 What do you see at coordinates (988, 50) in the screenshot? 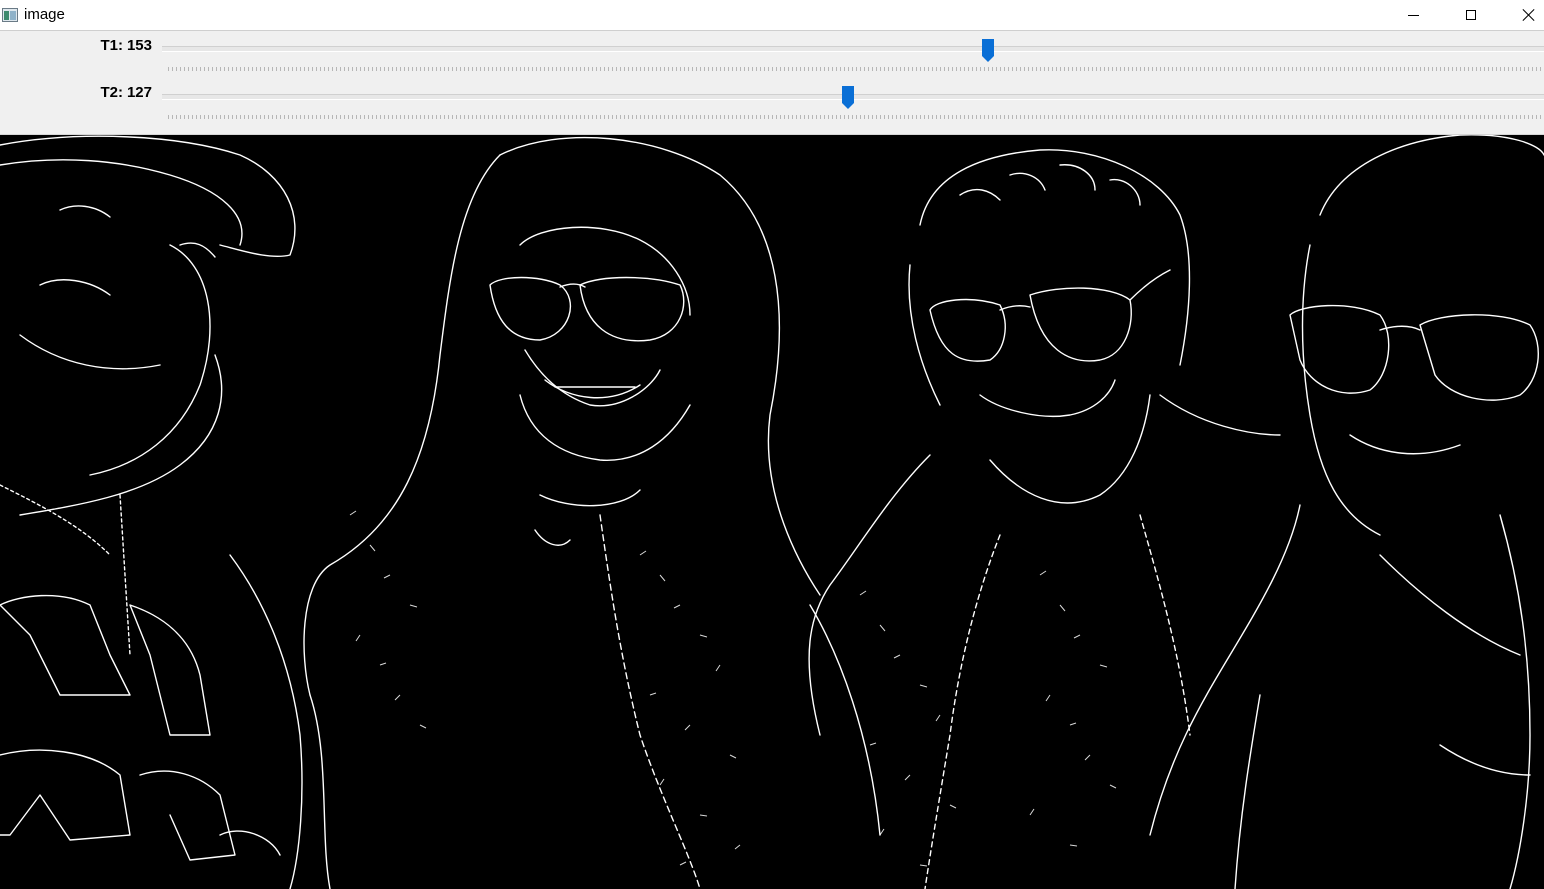
I see `trackbar-t1-thumb` at bounding box center [988, 50].